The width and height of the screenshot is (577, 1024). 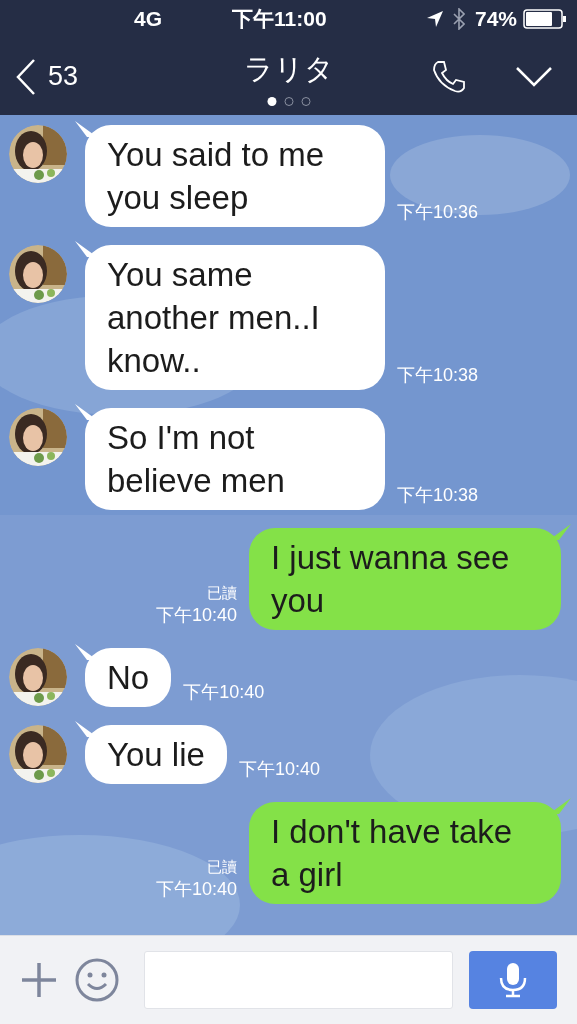 I want to click on plus-icon, so click(x=39, y=980).